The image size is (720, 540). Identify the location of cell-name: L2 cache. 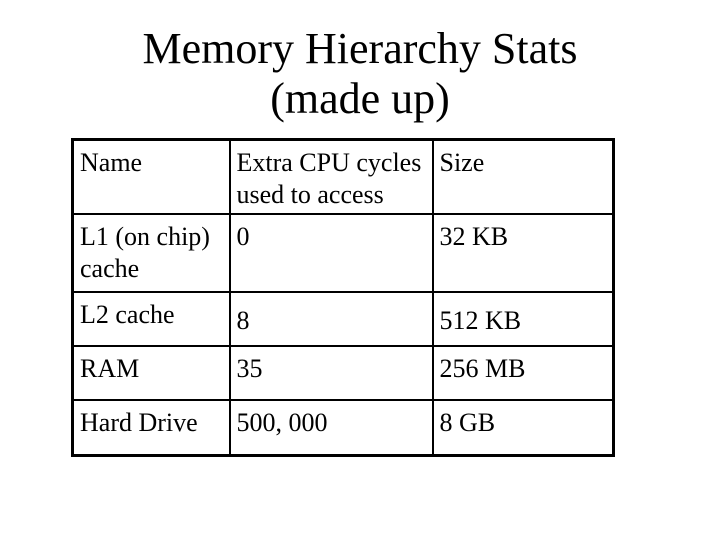
(151, 319).